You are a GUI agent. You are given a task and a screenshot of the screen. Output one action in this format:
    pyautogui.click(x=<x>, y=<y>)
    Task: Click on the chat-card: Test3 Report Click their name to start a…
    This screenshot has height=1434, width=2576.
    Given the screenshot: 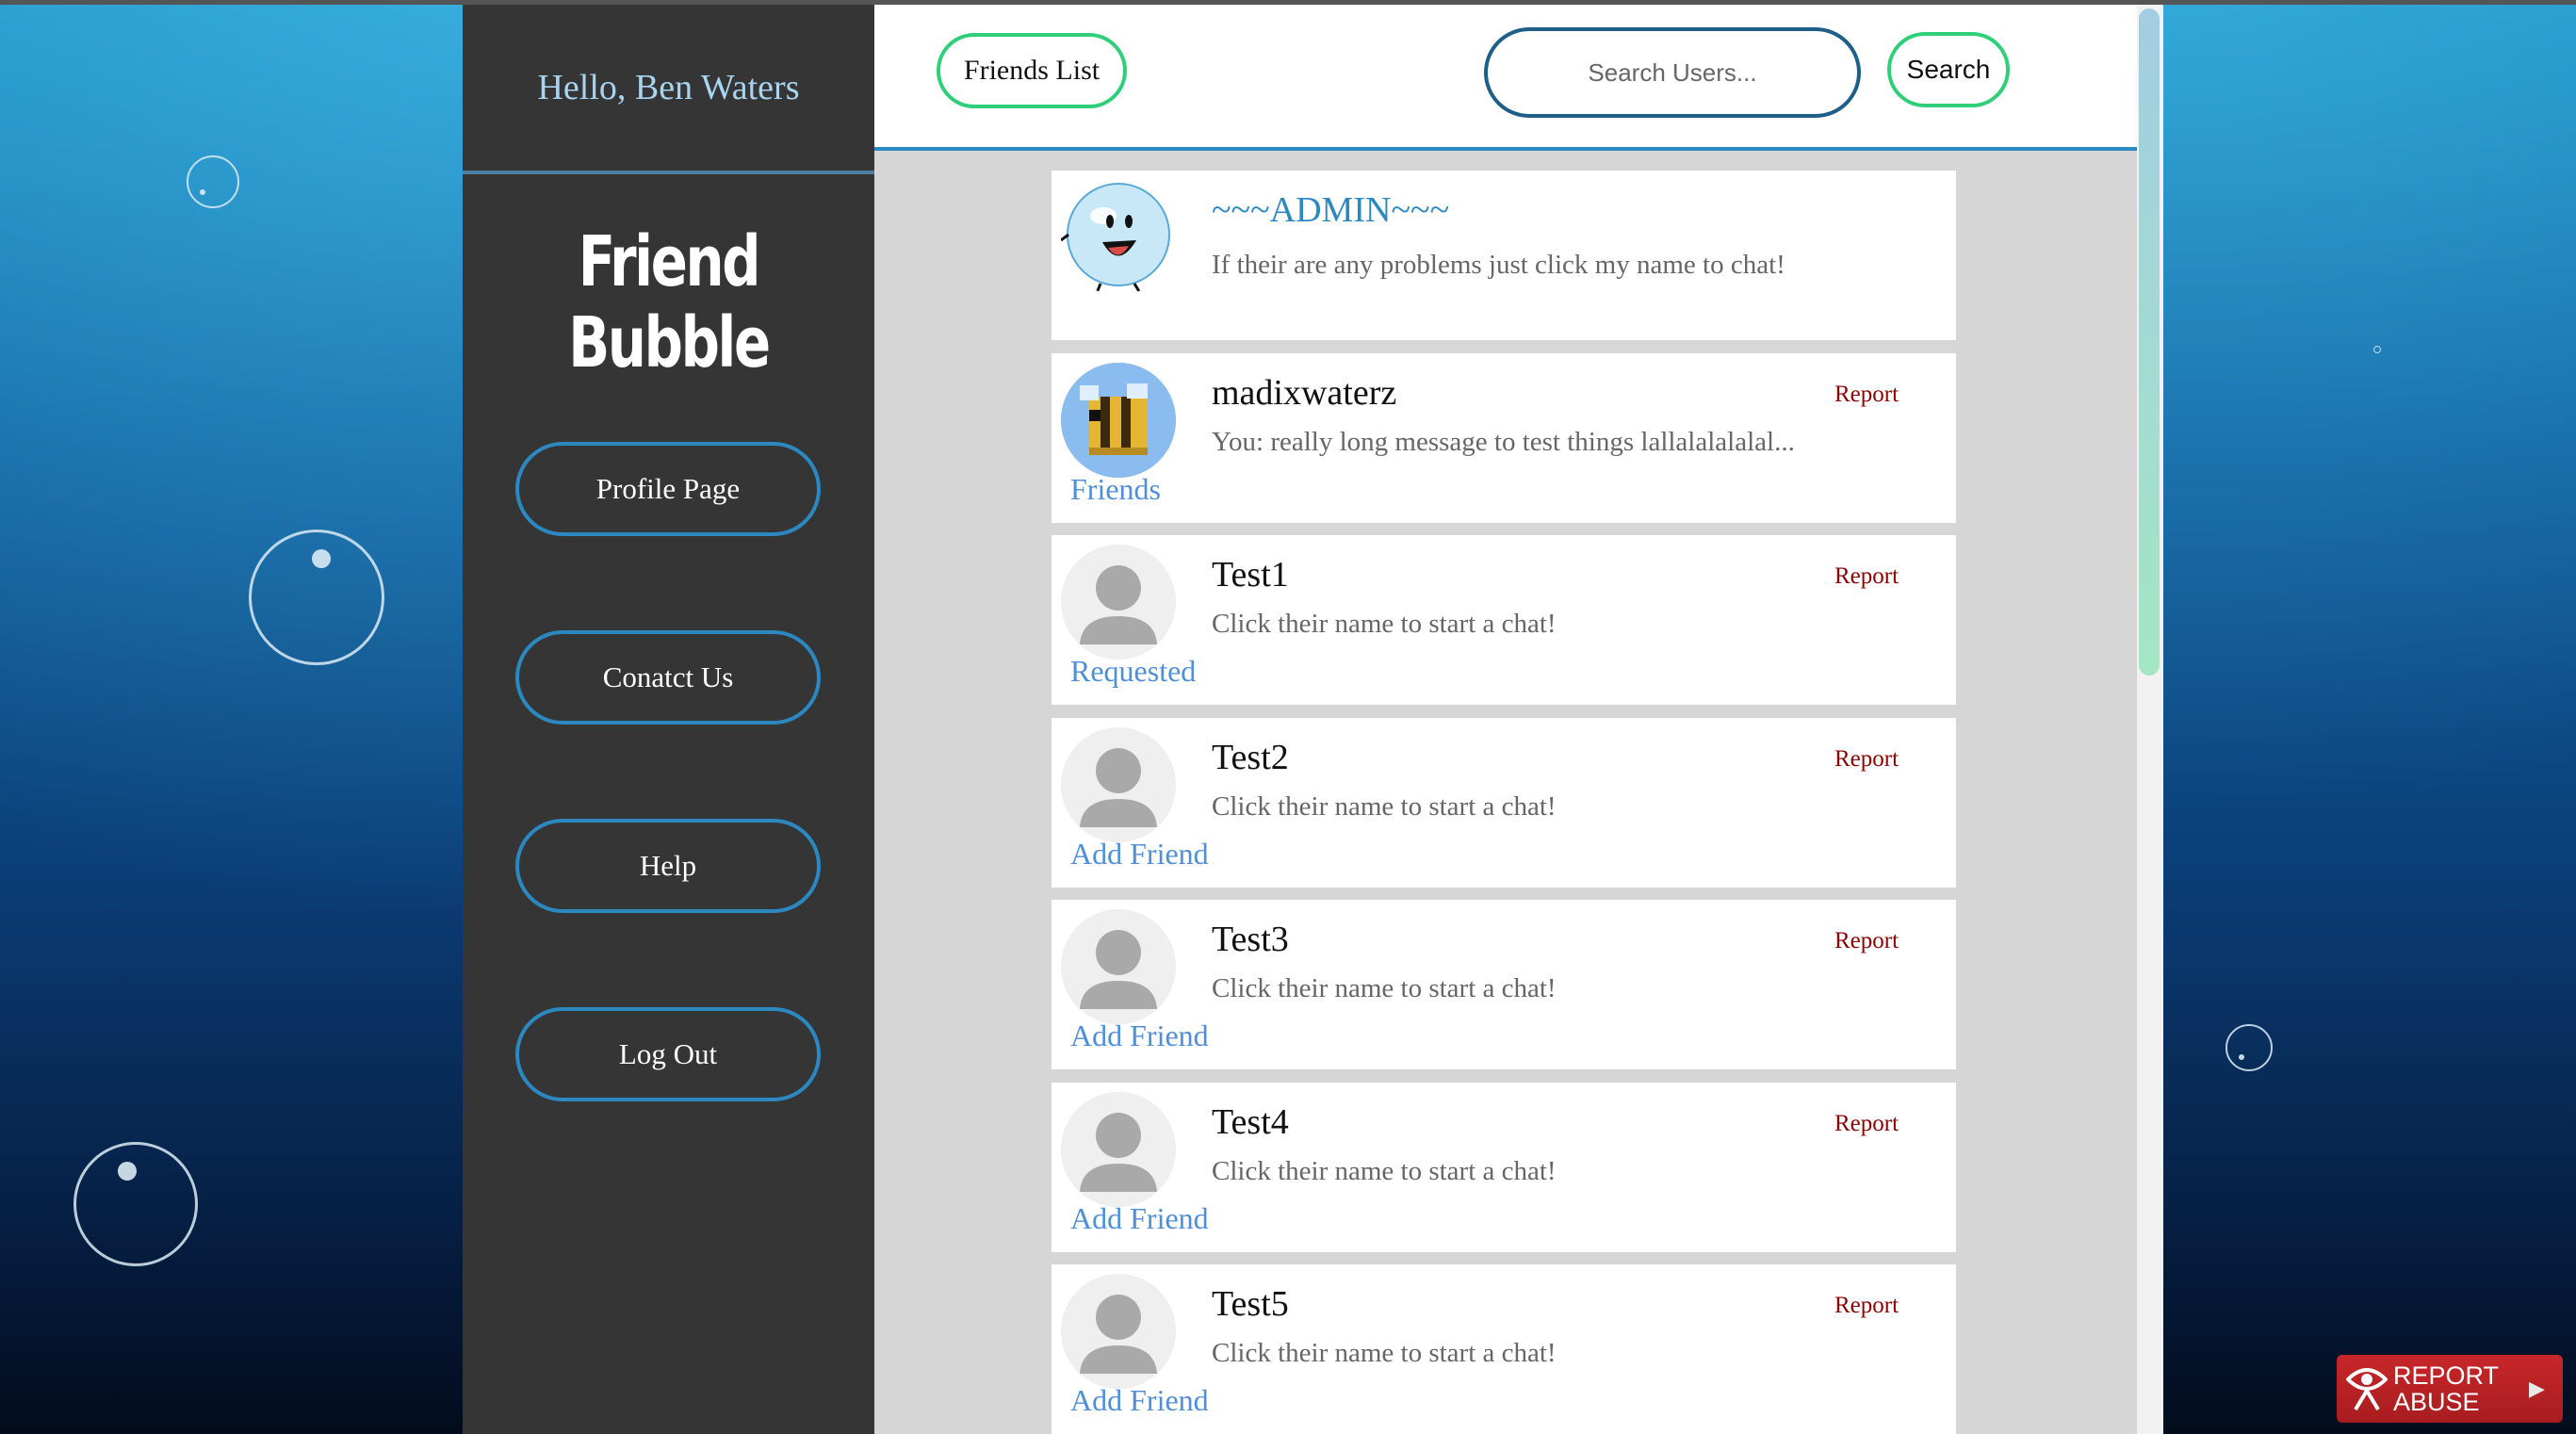 What is the action you would take?
    pyautogui.click(x=1504, y=984)
    